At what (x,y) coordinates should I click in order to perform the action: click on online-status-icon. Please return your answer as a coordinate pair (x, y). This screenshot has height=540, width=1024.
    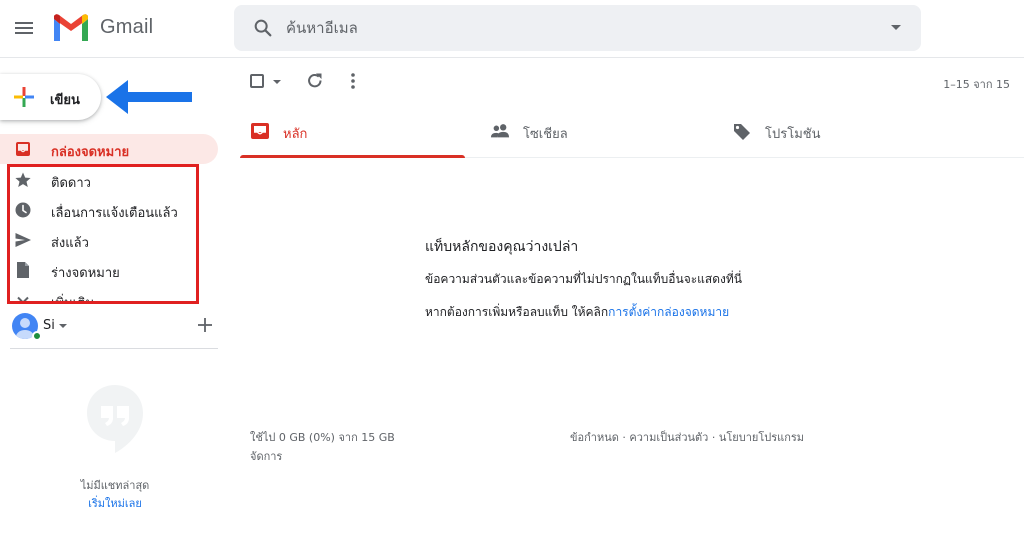
    Looking at the image, I should click on (37, 336).